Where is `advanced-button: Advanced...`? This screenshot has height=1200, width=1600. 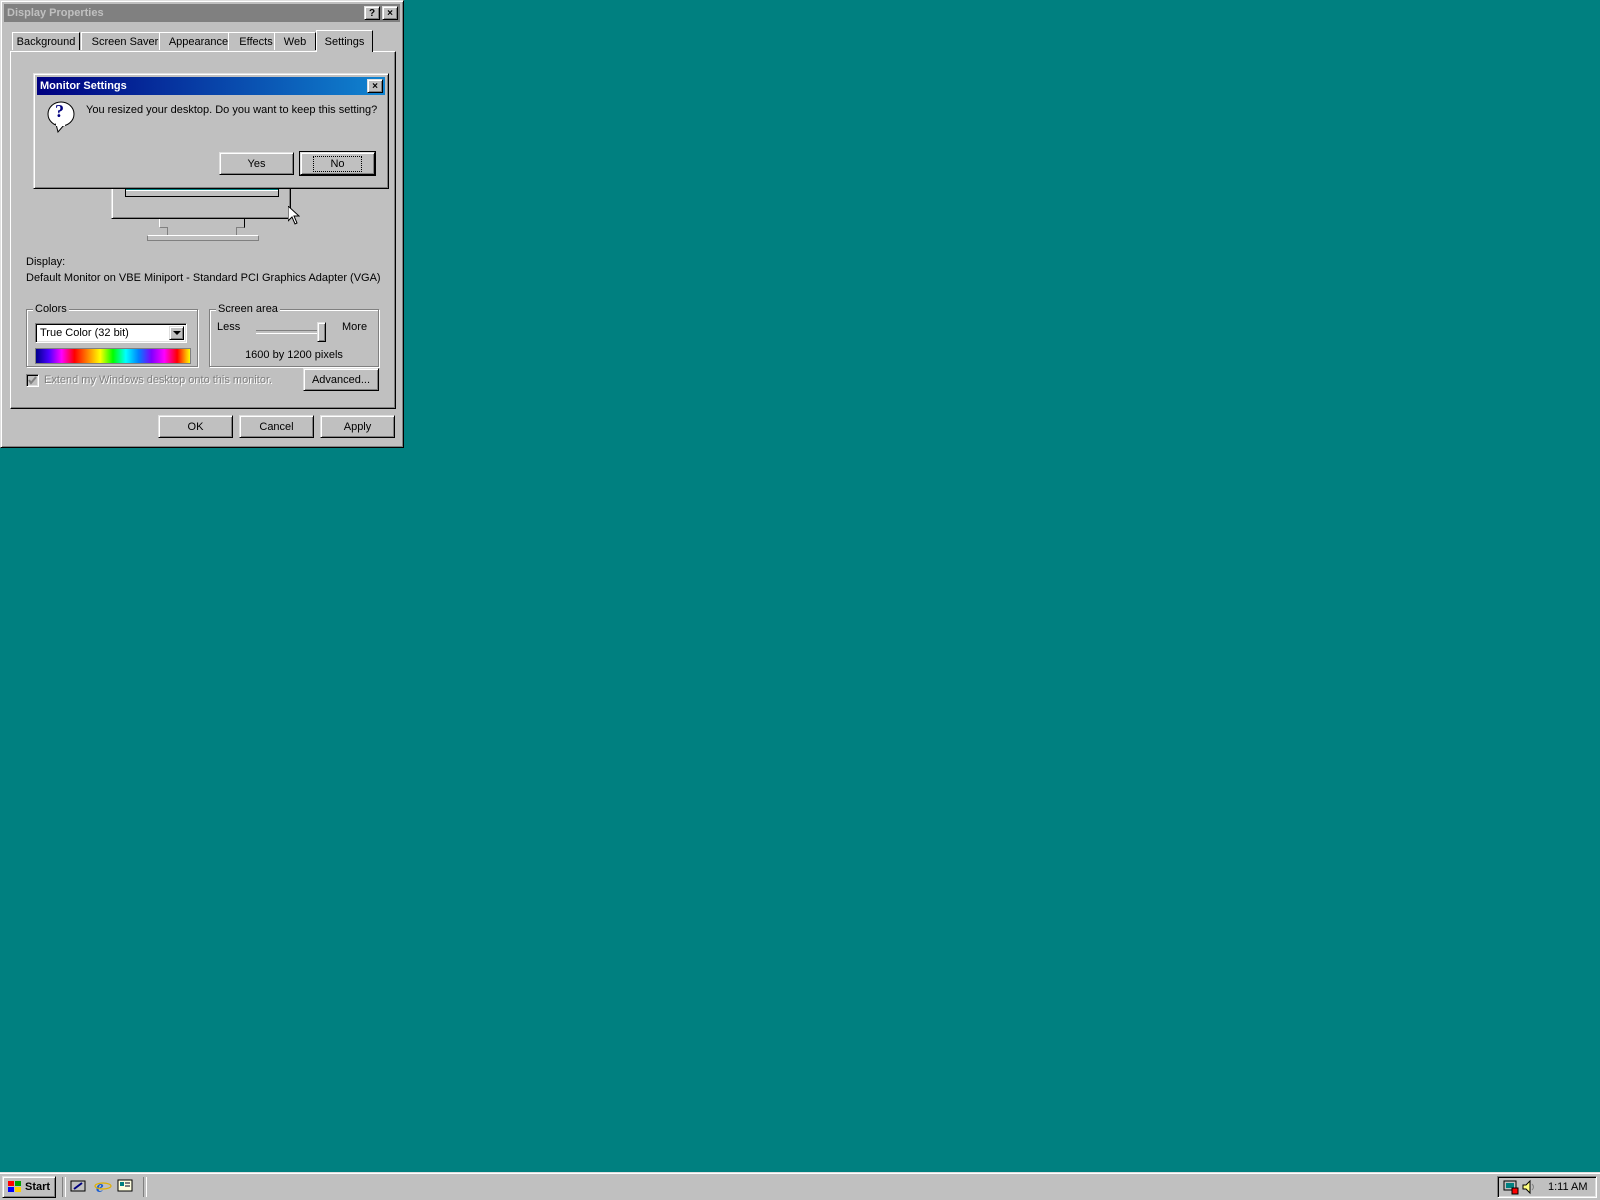
advanced-button: Advanced... is located at coordinates (341, 379).